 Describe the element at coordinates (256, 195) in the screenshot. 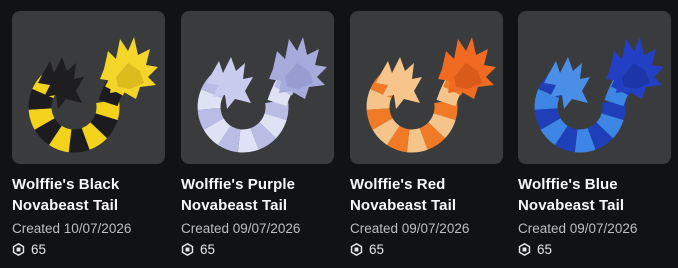

I see `item-name: Wolffie's Purple Novabeast Tail` at that location.